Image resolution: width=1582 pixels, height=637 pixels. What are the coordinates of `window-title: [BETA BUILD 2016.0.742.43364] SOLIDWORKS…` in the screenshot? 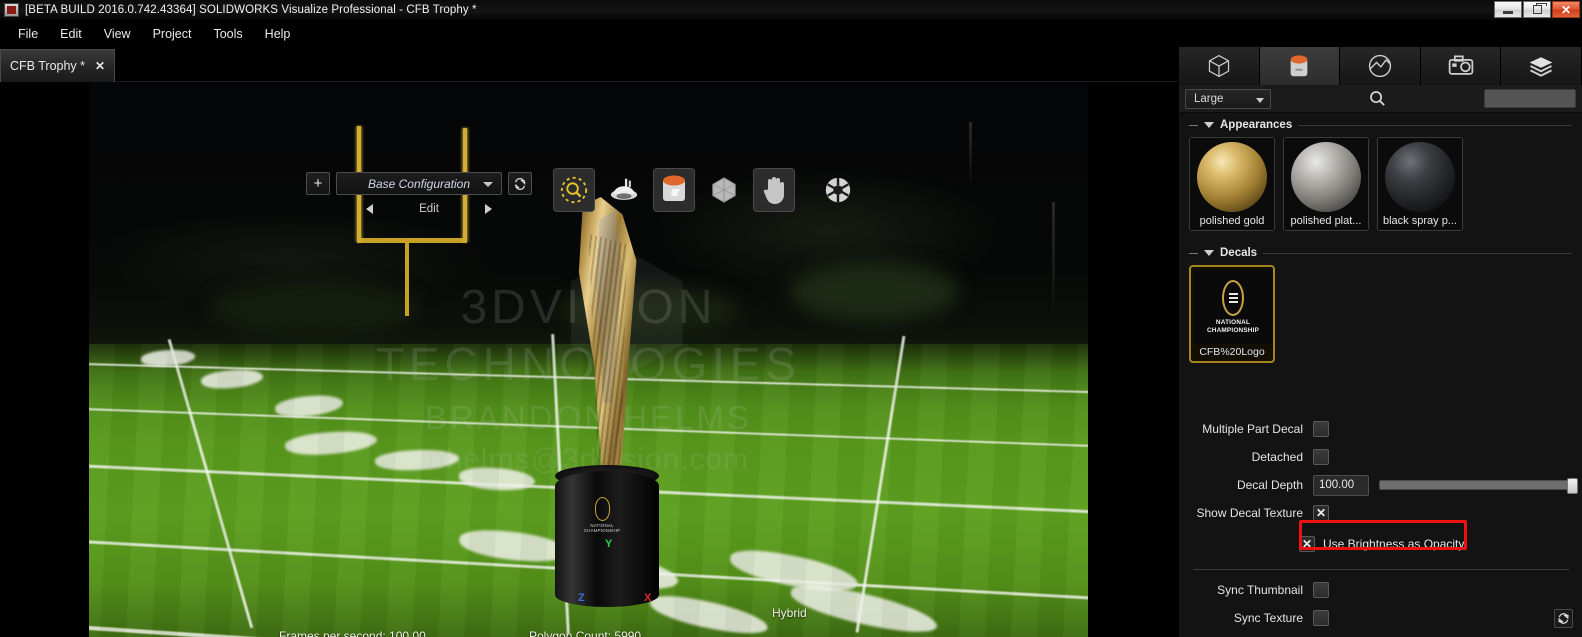 It's located at (251, 10).